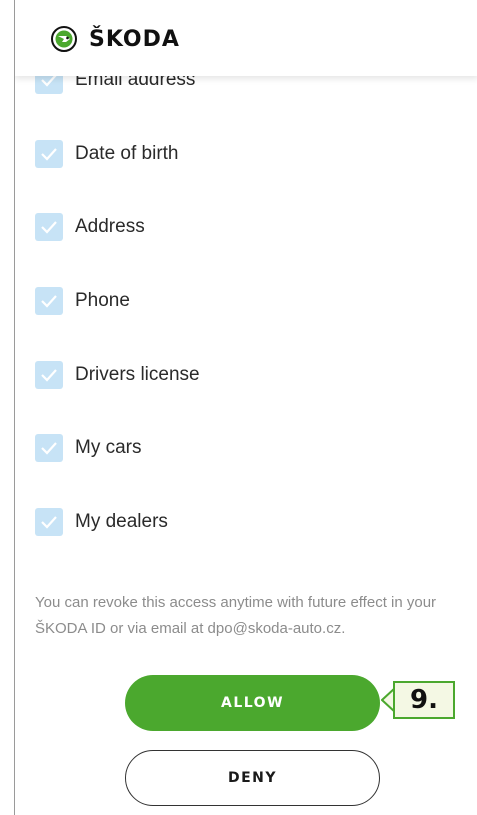  I want to click on permission-item-drivers-license: Drivers license, so click(117, 375).